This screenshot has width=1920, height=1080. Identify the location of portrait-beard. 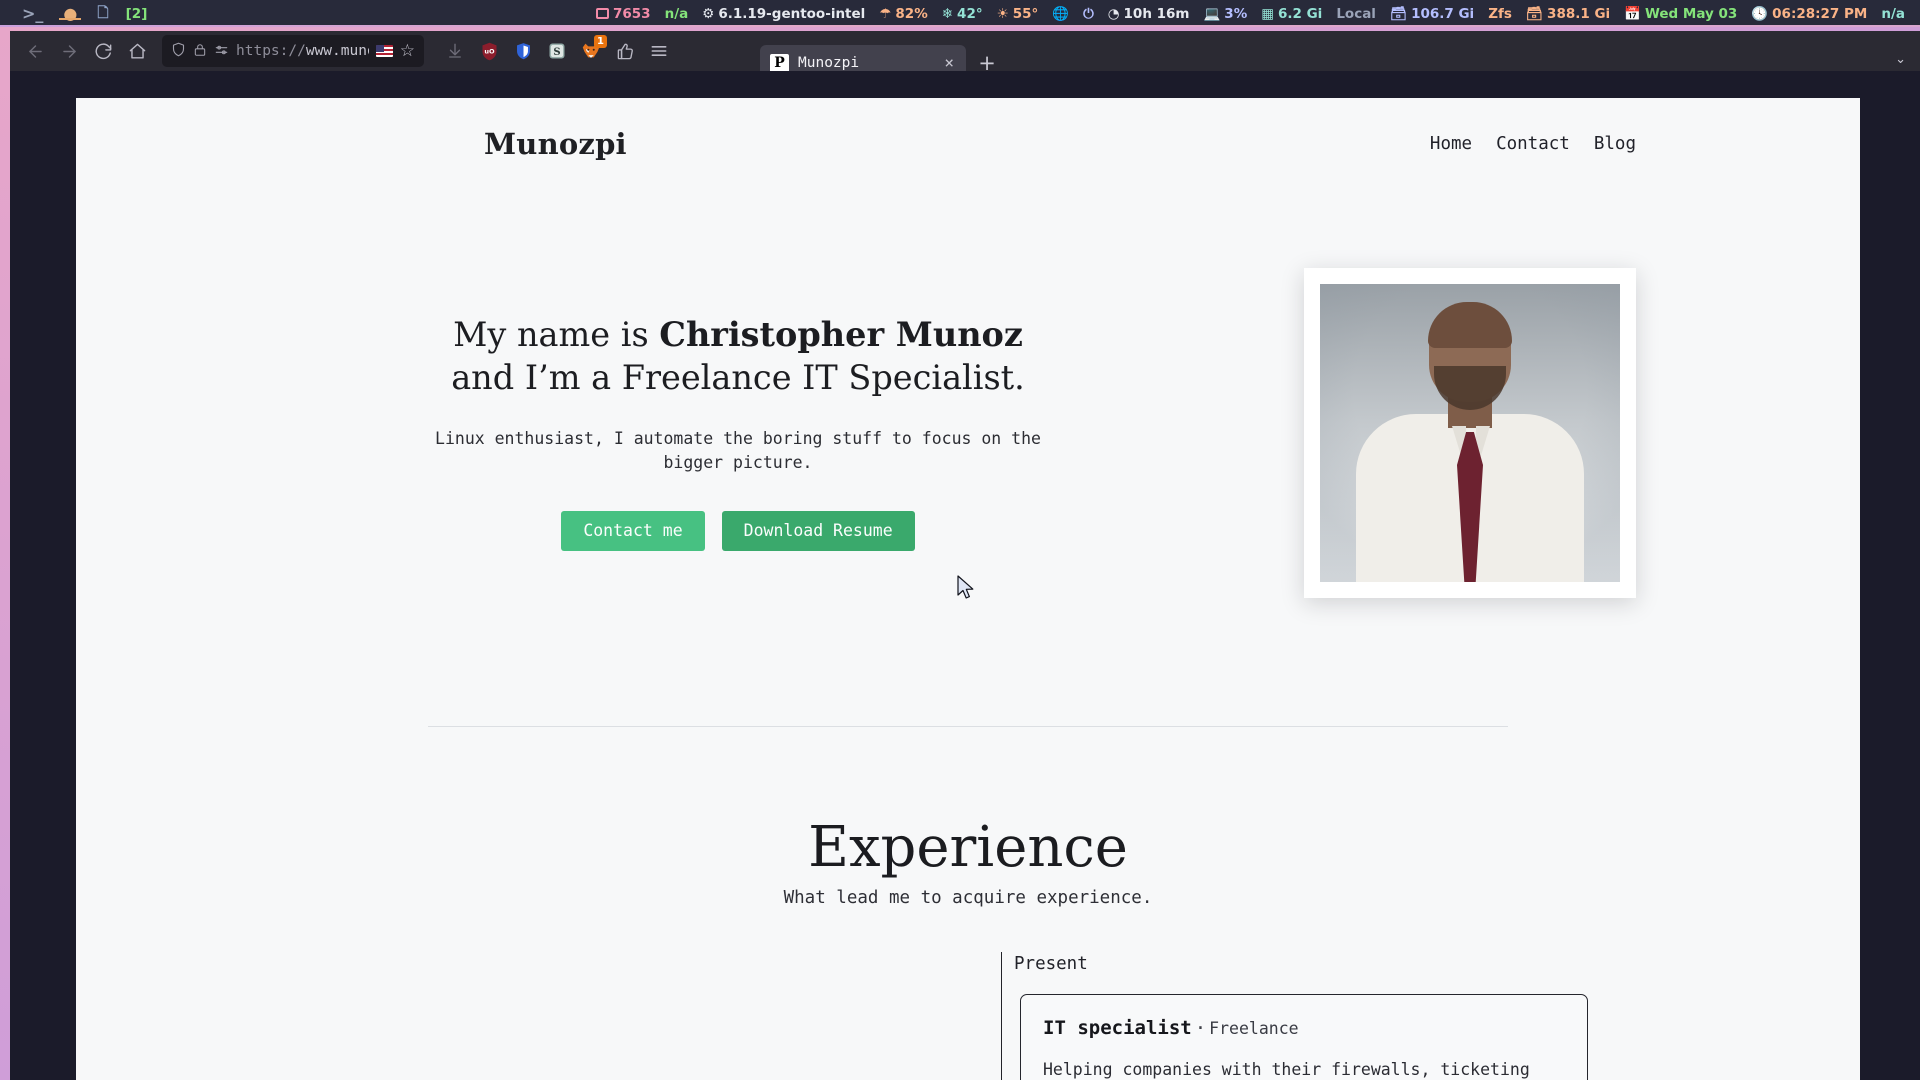
(1470, 388).